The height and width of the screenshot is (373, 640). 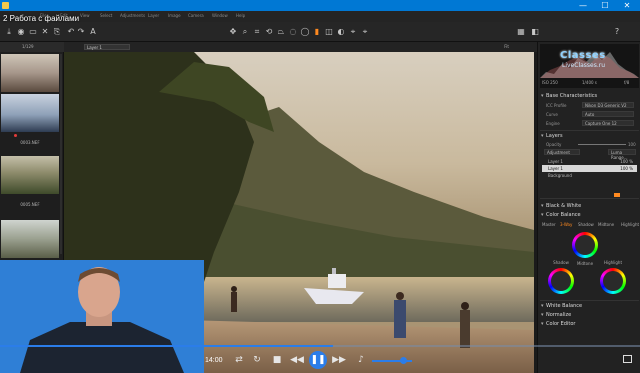 I want to click on repeat-icon: ↻, so click(x=257, y=360).